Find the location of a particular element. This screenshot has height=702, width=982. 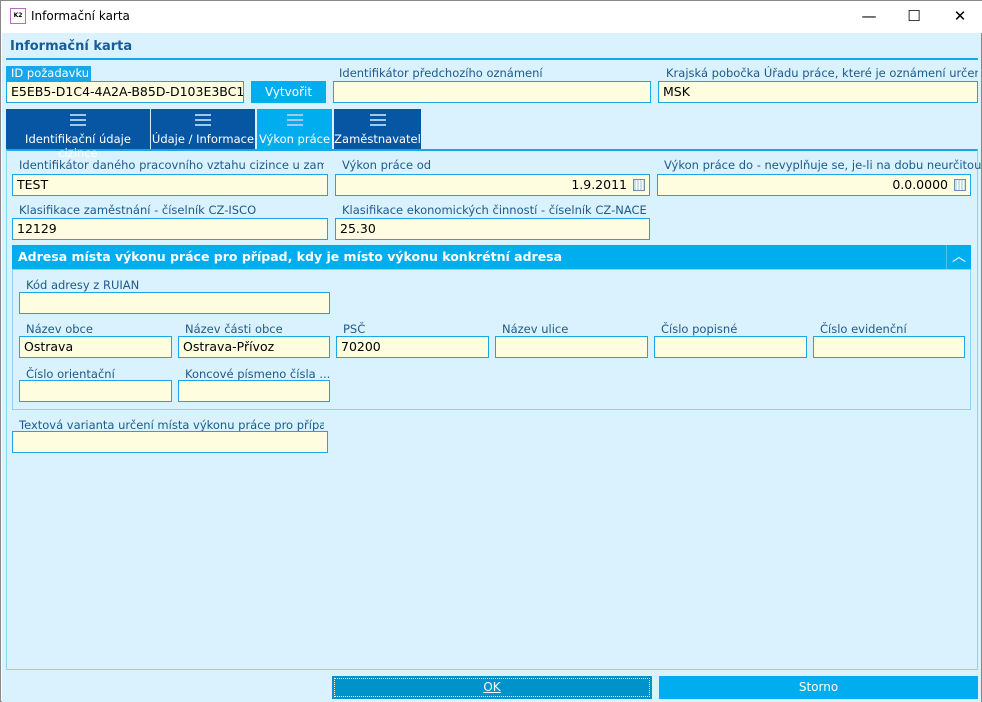

work-from-label: Výkon práce od is located at coordinates (387, 165).